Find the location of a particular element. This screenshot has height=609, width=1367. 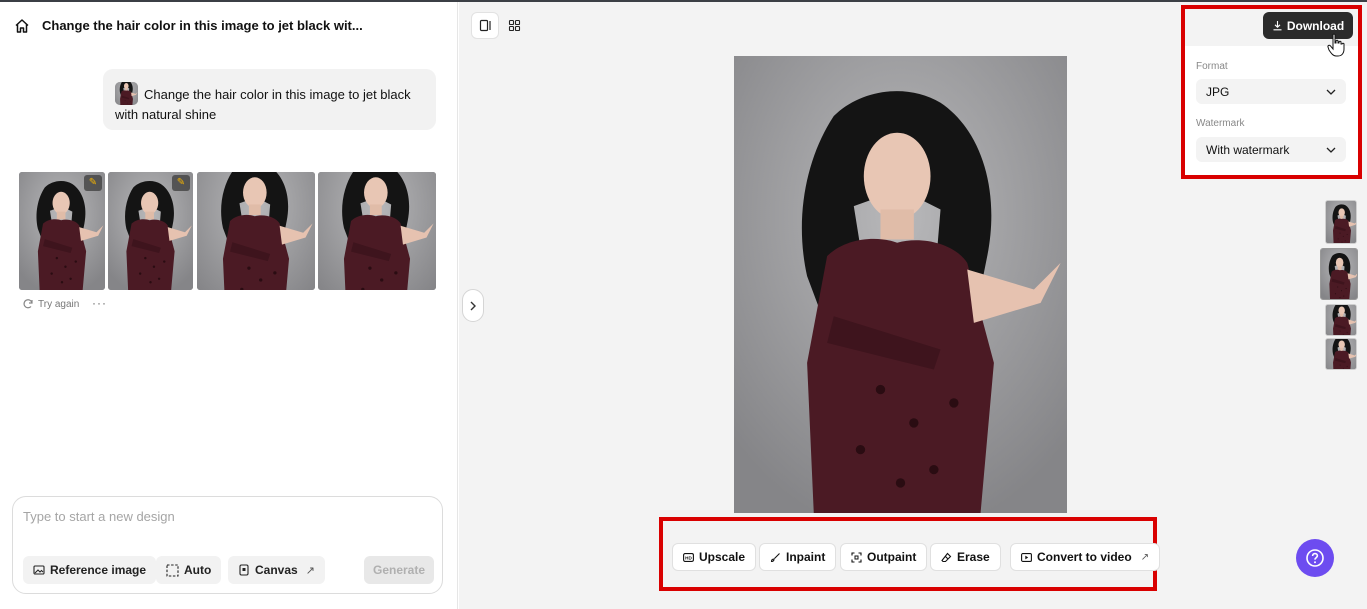

single-view-icon is located at coordinates (485, 25).